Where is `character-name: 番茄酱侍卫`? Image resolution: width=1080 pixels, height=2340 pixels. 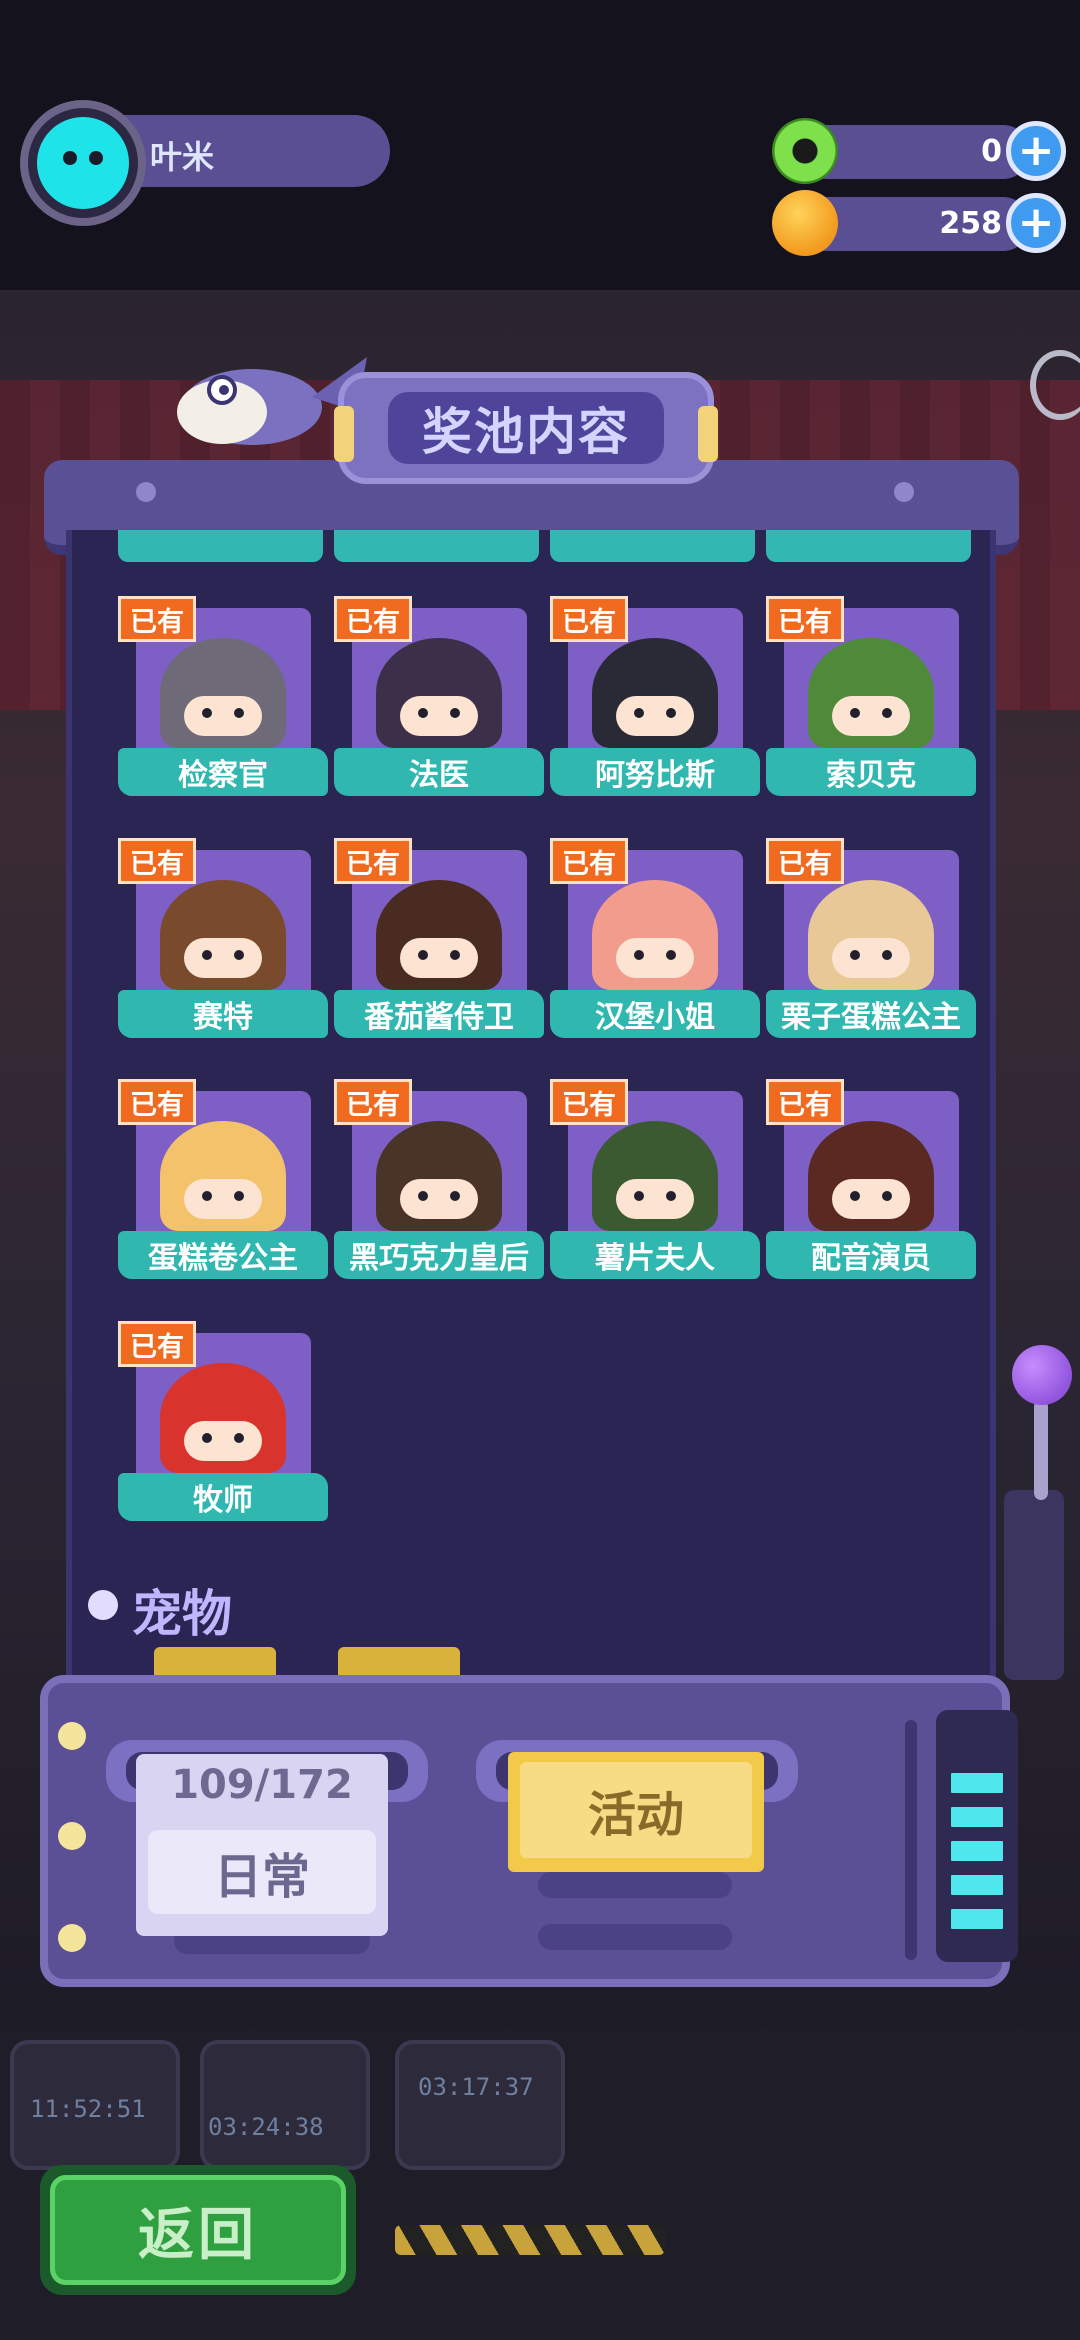
character-name: 番茄酱侍卫 is located at coordinates (439, 1014).